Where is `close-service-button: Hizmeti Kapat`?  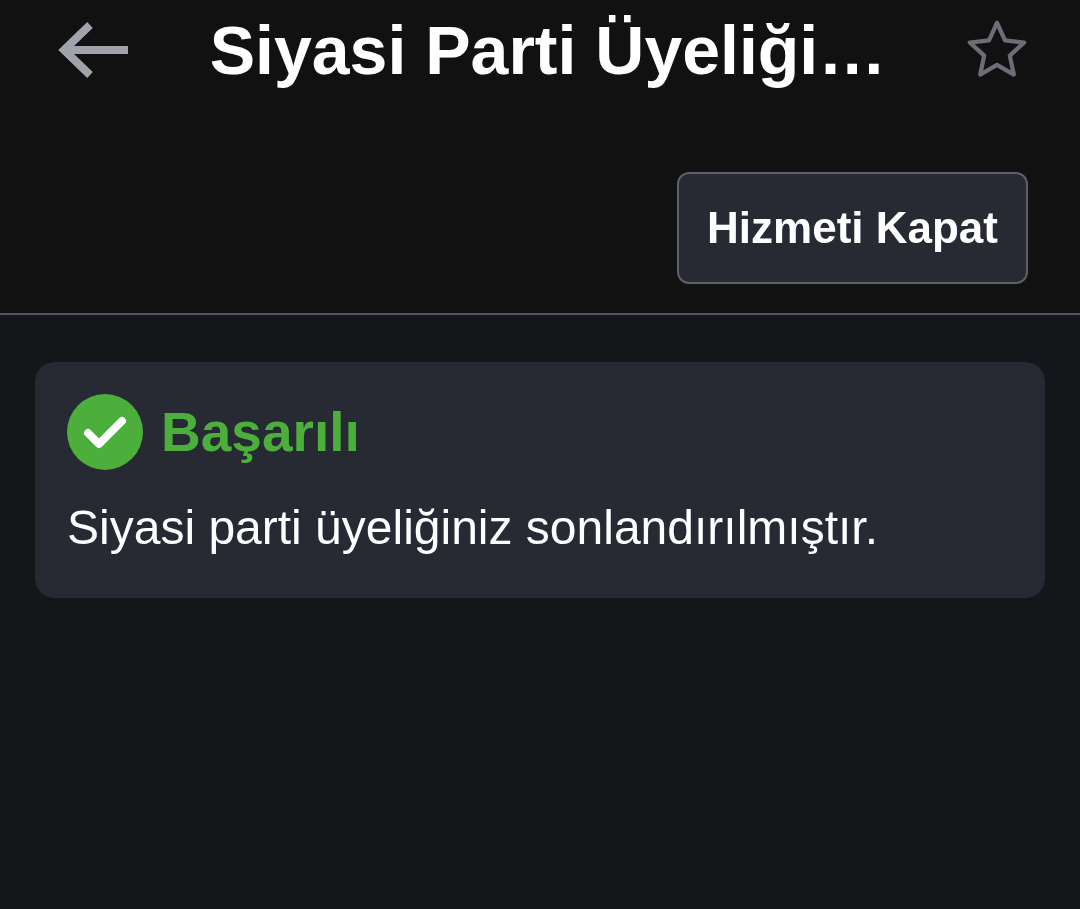
close-service-button: Hizmeti Kapat is located at coordinates (852, 228).